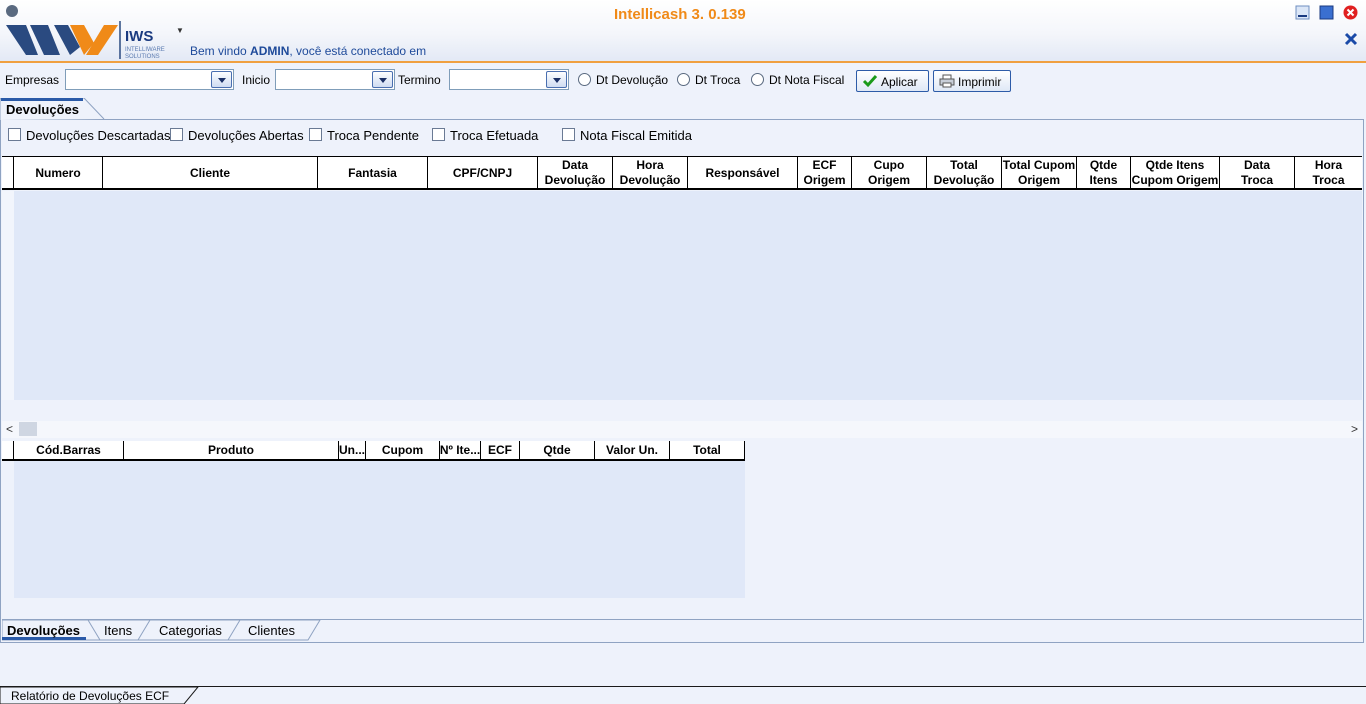  Describe the element at coordinates (58, 173) in the screenshot. I see `column-header-numero: Numero` at that location.